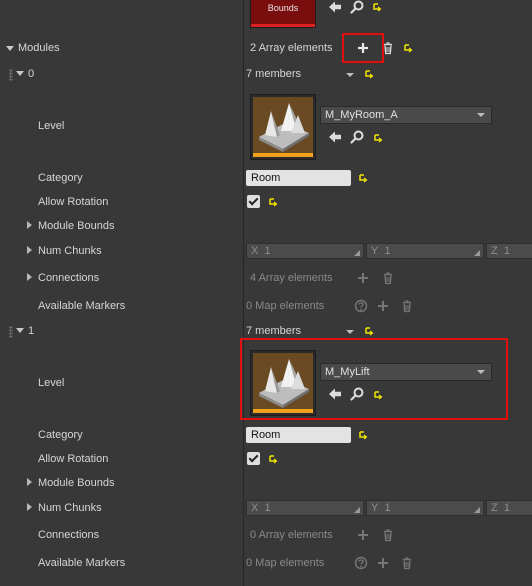 The height and width of the screenshot is (586, 532). I want to click on highlight-level-field, so click(374, 379).